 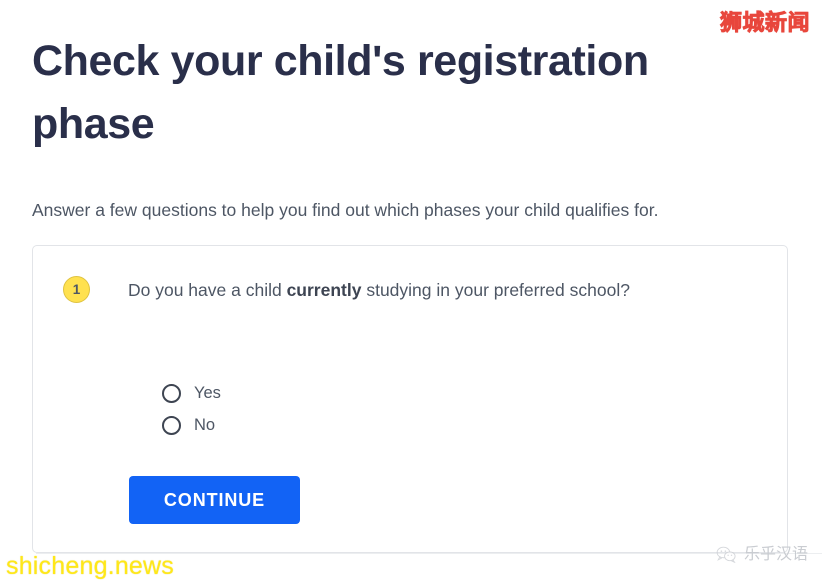 What do you see at coordinates (207, 290) in the screenshot?
I see `question-text-prefix: Do you have a child` at bounding box center [207, 290].